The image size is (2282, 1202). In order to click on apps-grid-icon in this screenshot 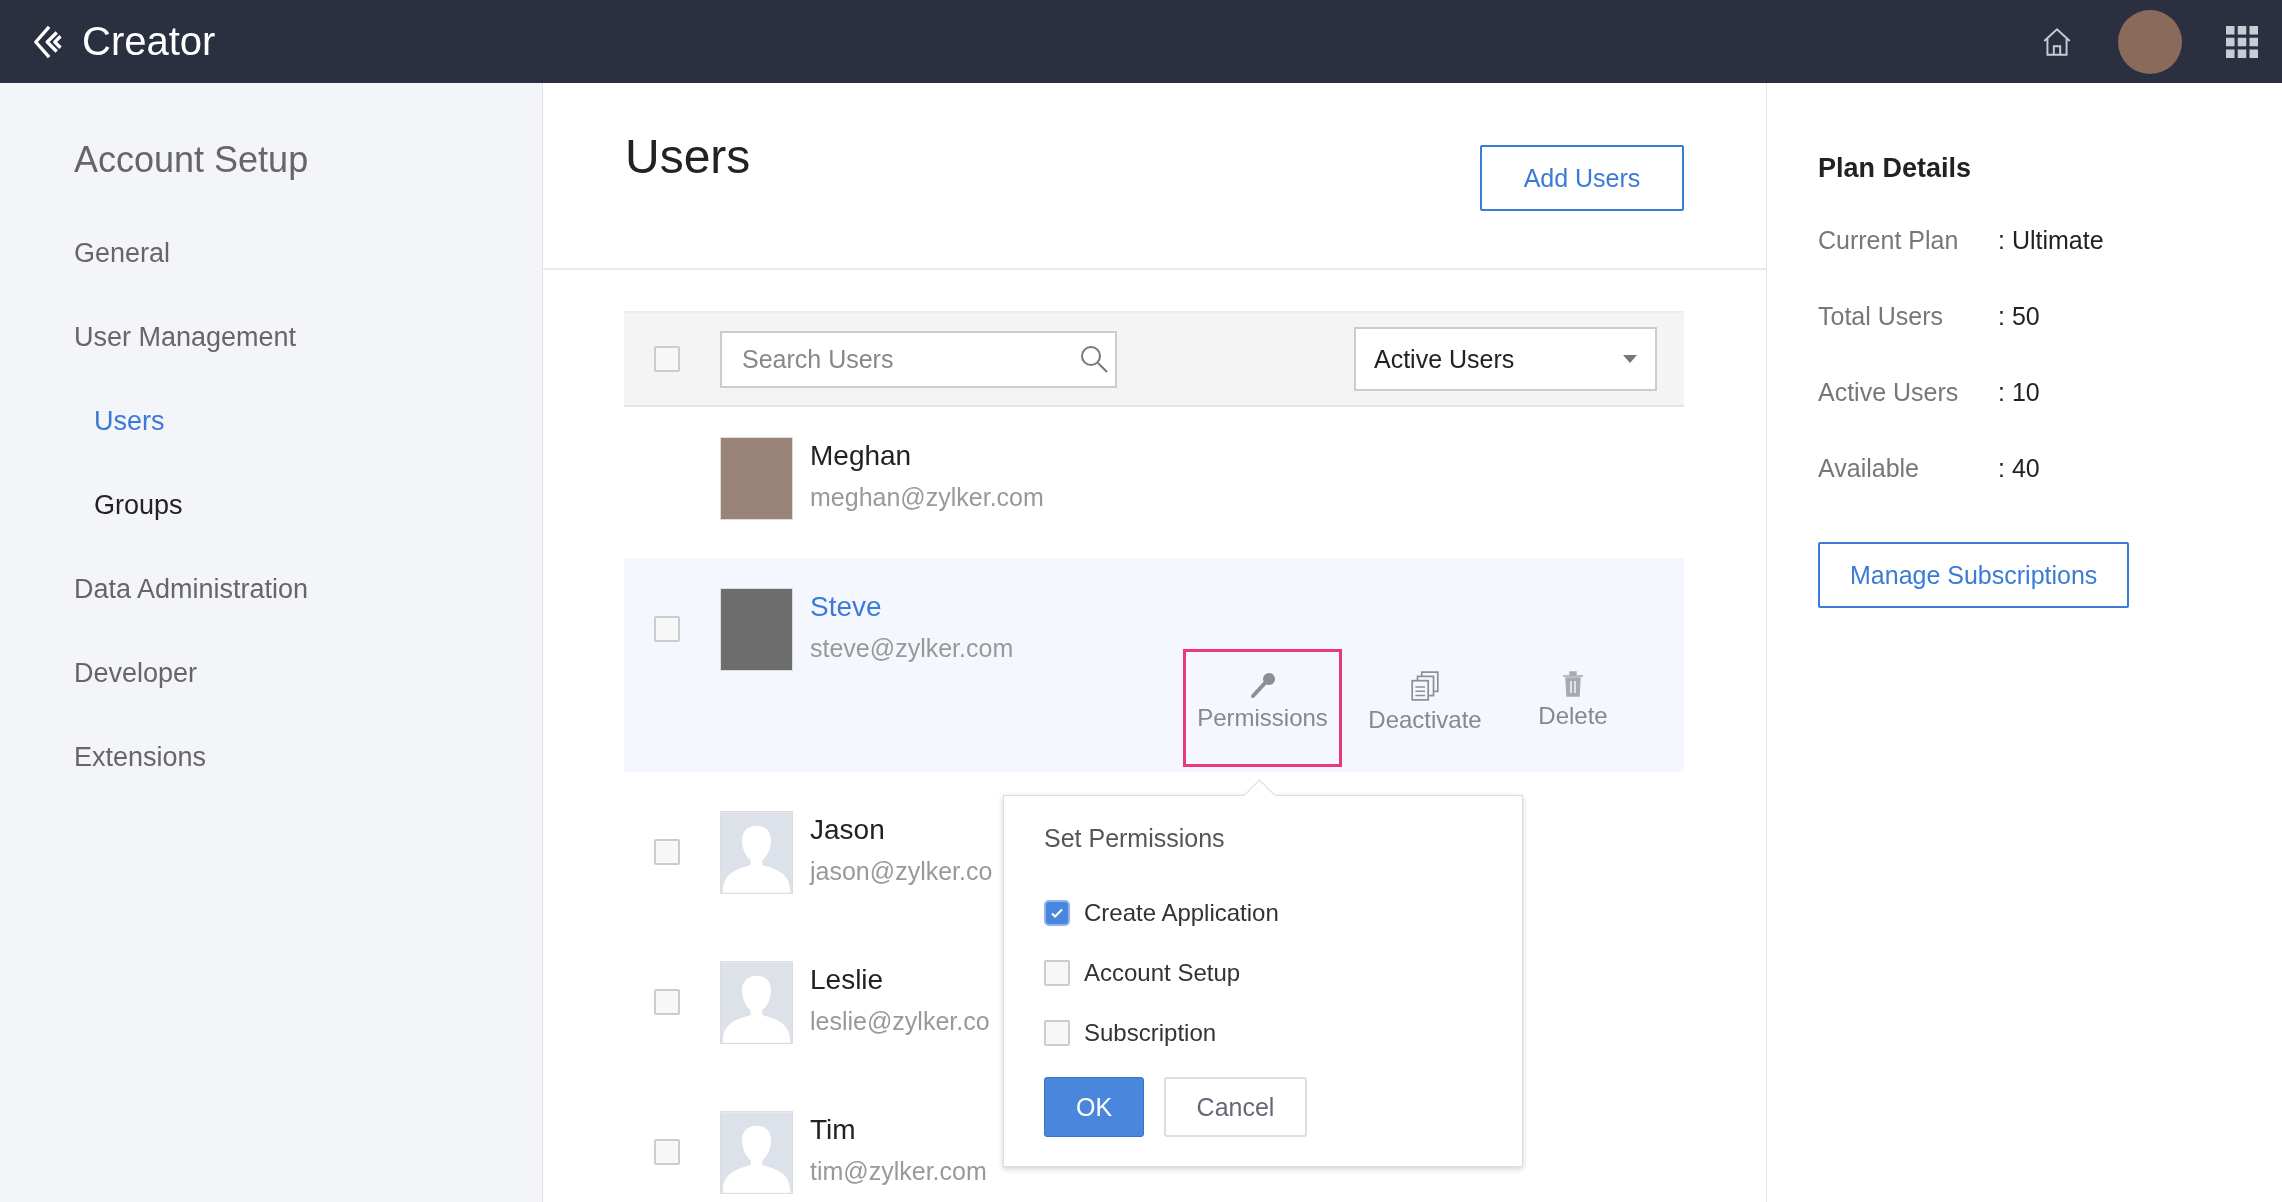, I will do `click(2242, 41)`.